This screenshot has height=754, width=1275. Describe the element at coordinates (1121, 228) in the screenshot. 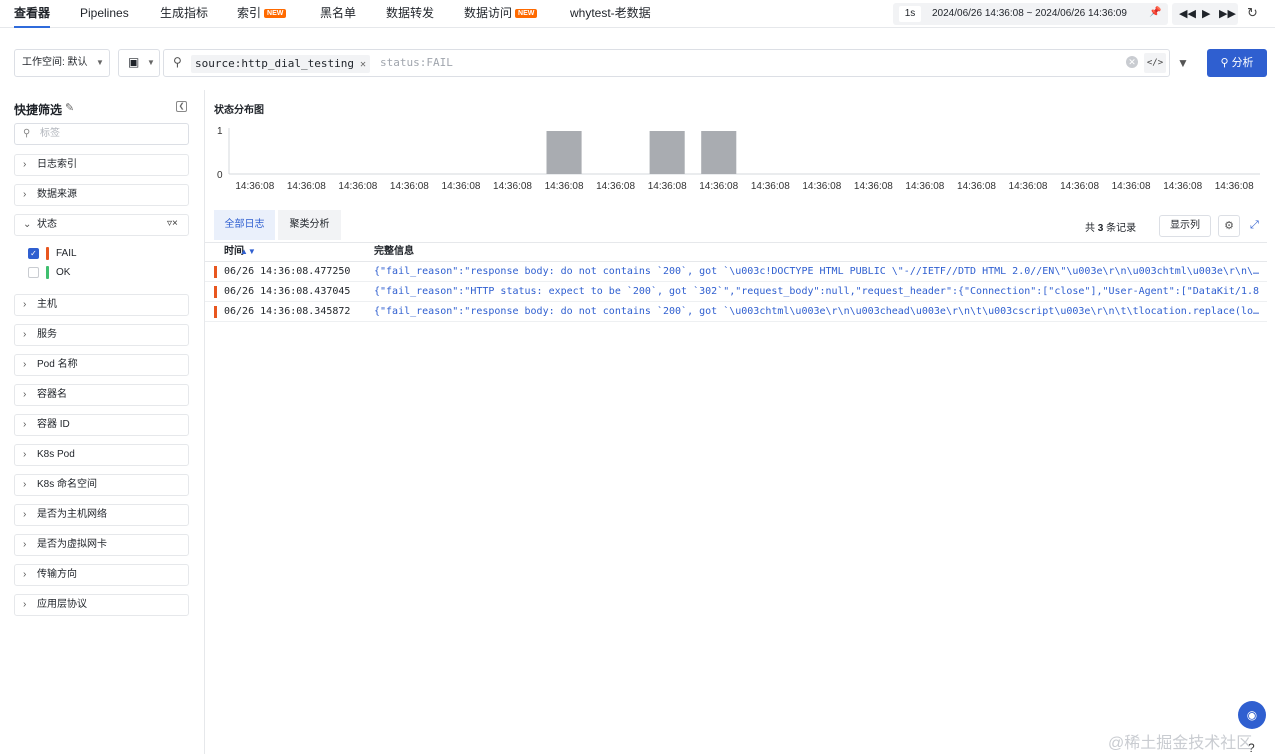

I see `record-count-suffix: 条记录` at that location.